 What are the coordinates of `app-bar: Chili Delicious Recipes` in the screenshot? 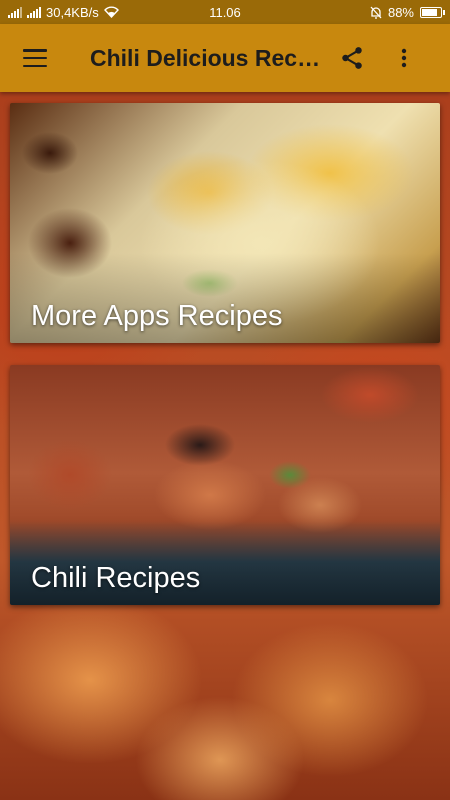 It's located at (225, 58).